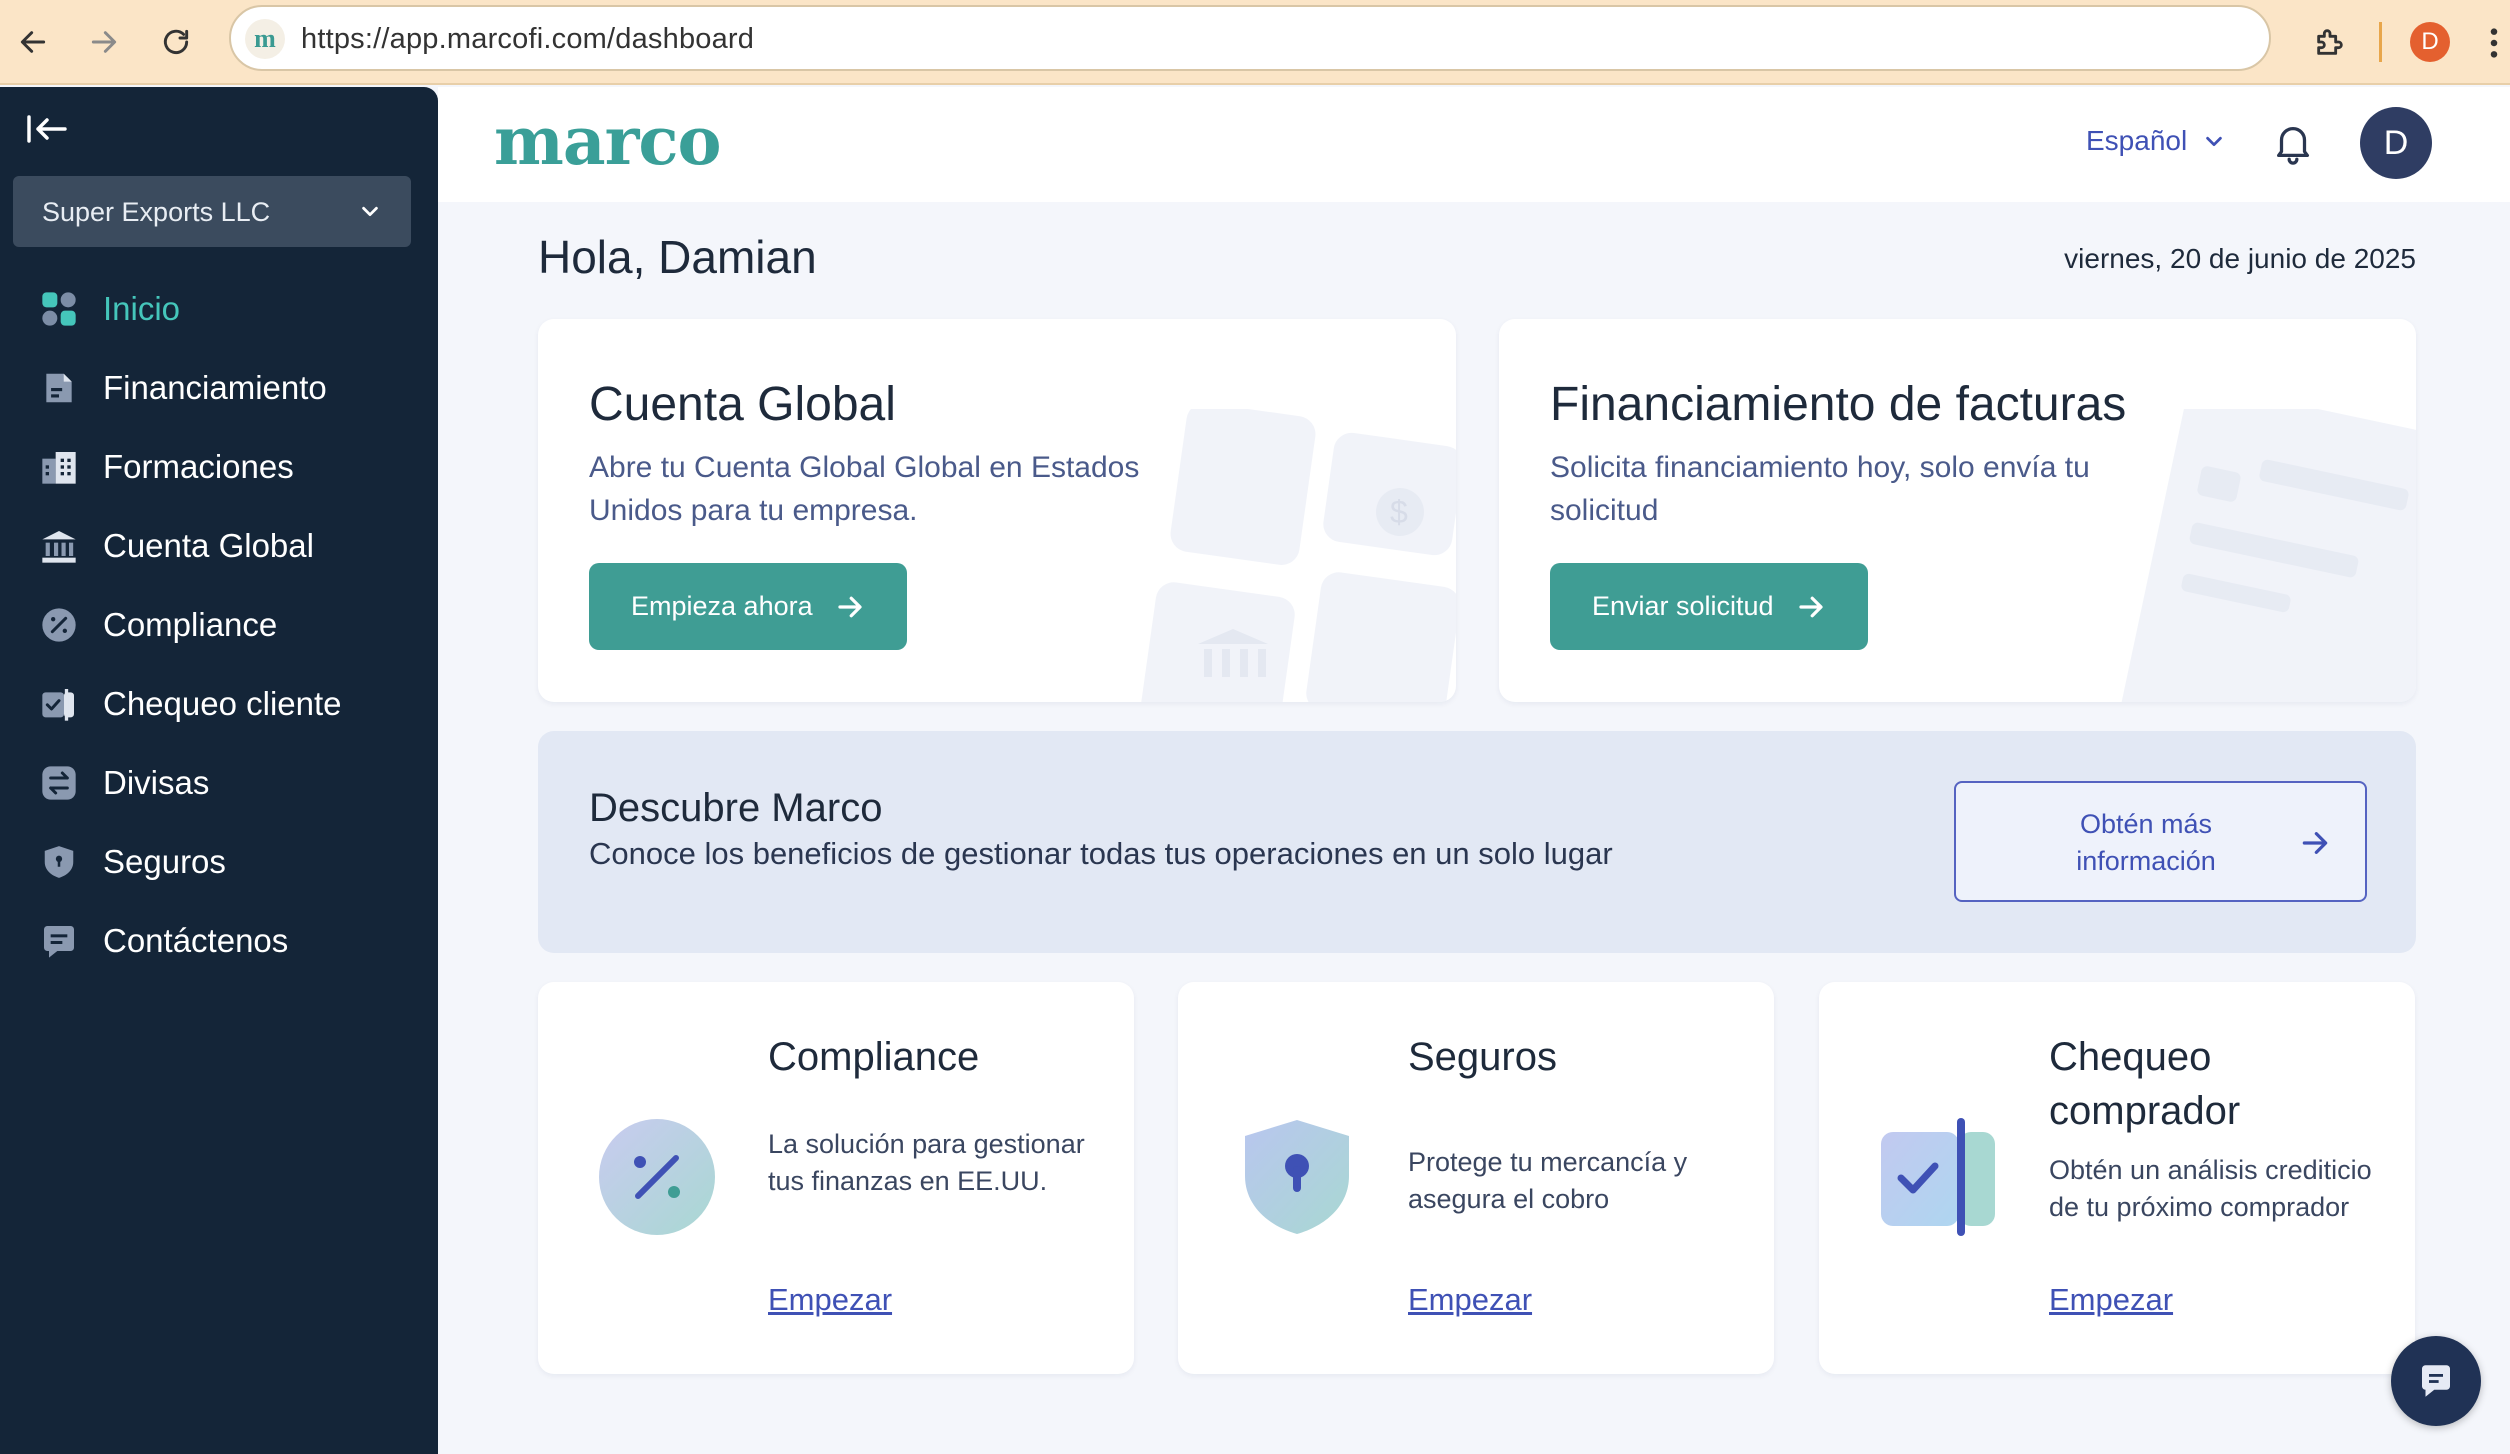 Image resolution: width=2510 pixels, height=1454 pixels. I want to click on reload-button, so click(176, 42).